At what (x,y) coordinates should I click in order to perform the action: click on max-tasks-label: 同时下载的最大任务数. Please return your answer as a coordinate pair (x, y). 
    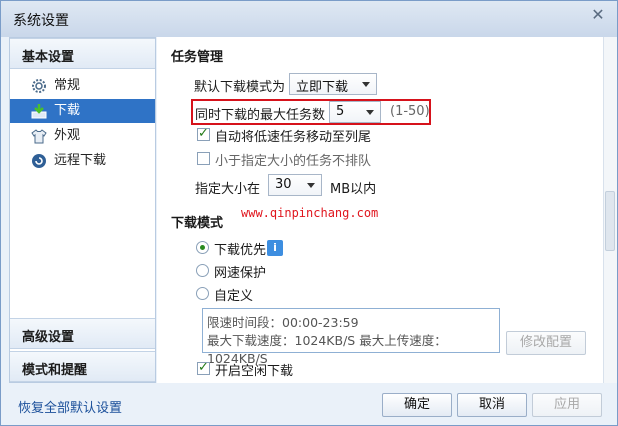
    Looking at the image, I should click on (260, 115).